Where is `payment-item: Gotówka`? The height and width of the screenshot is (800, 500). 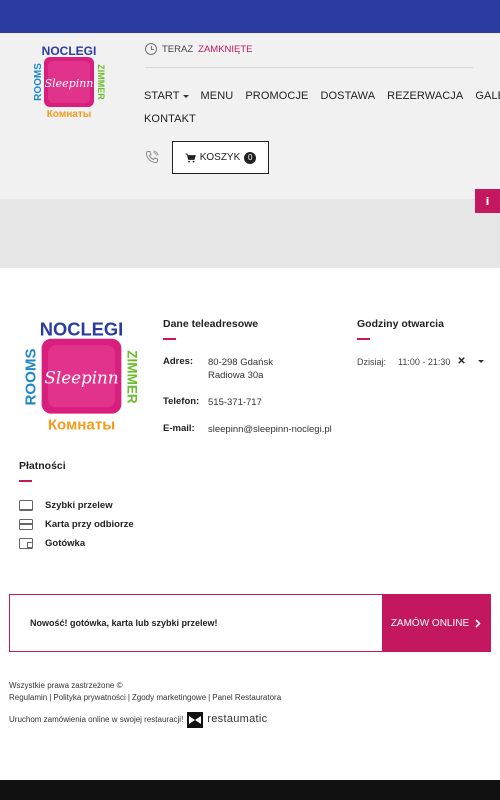 payment-item: Gotówka is located at coordinates (76, 543).